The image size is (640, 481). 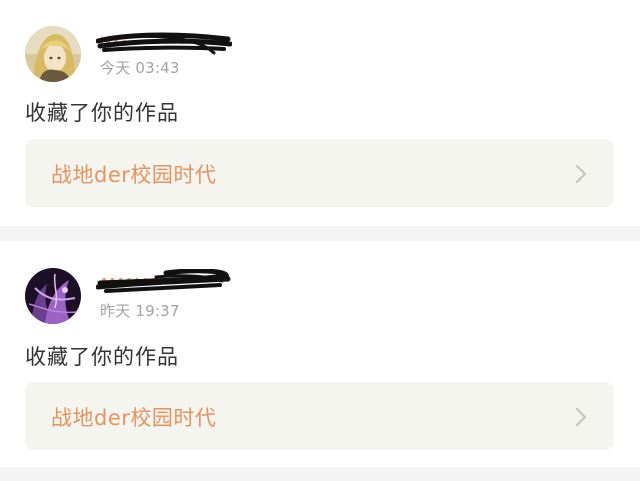 I want to click on avatar-purple-character-icon, so click(x=53, y=296).